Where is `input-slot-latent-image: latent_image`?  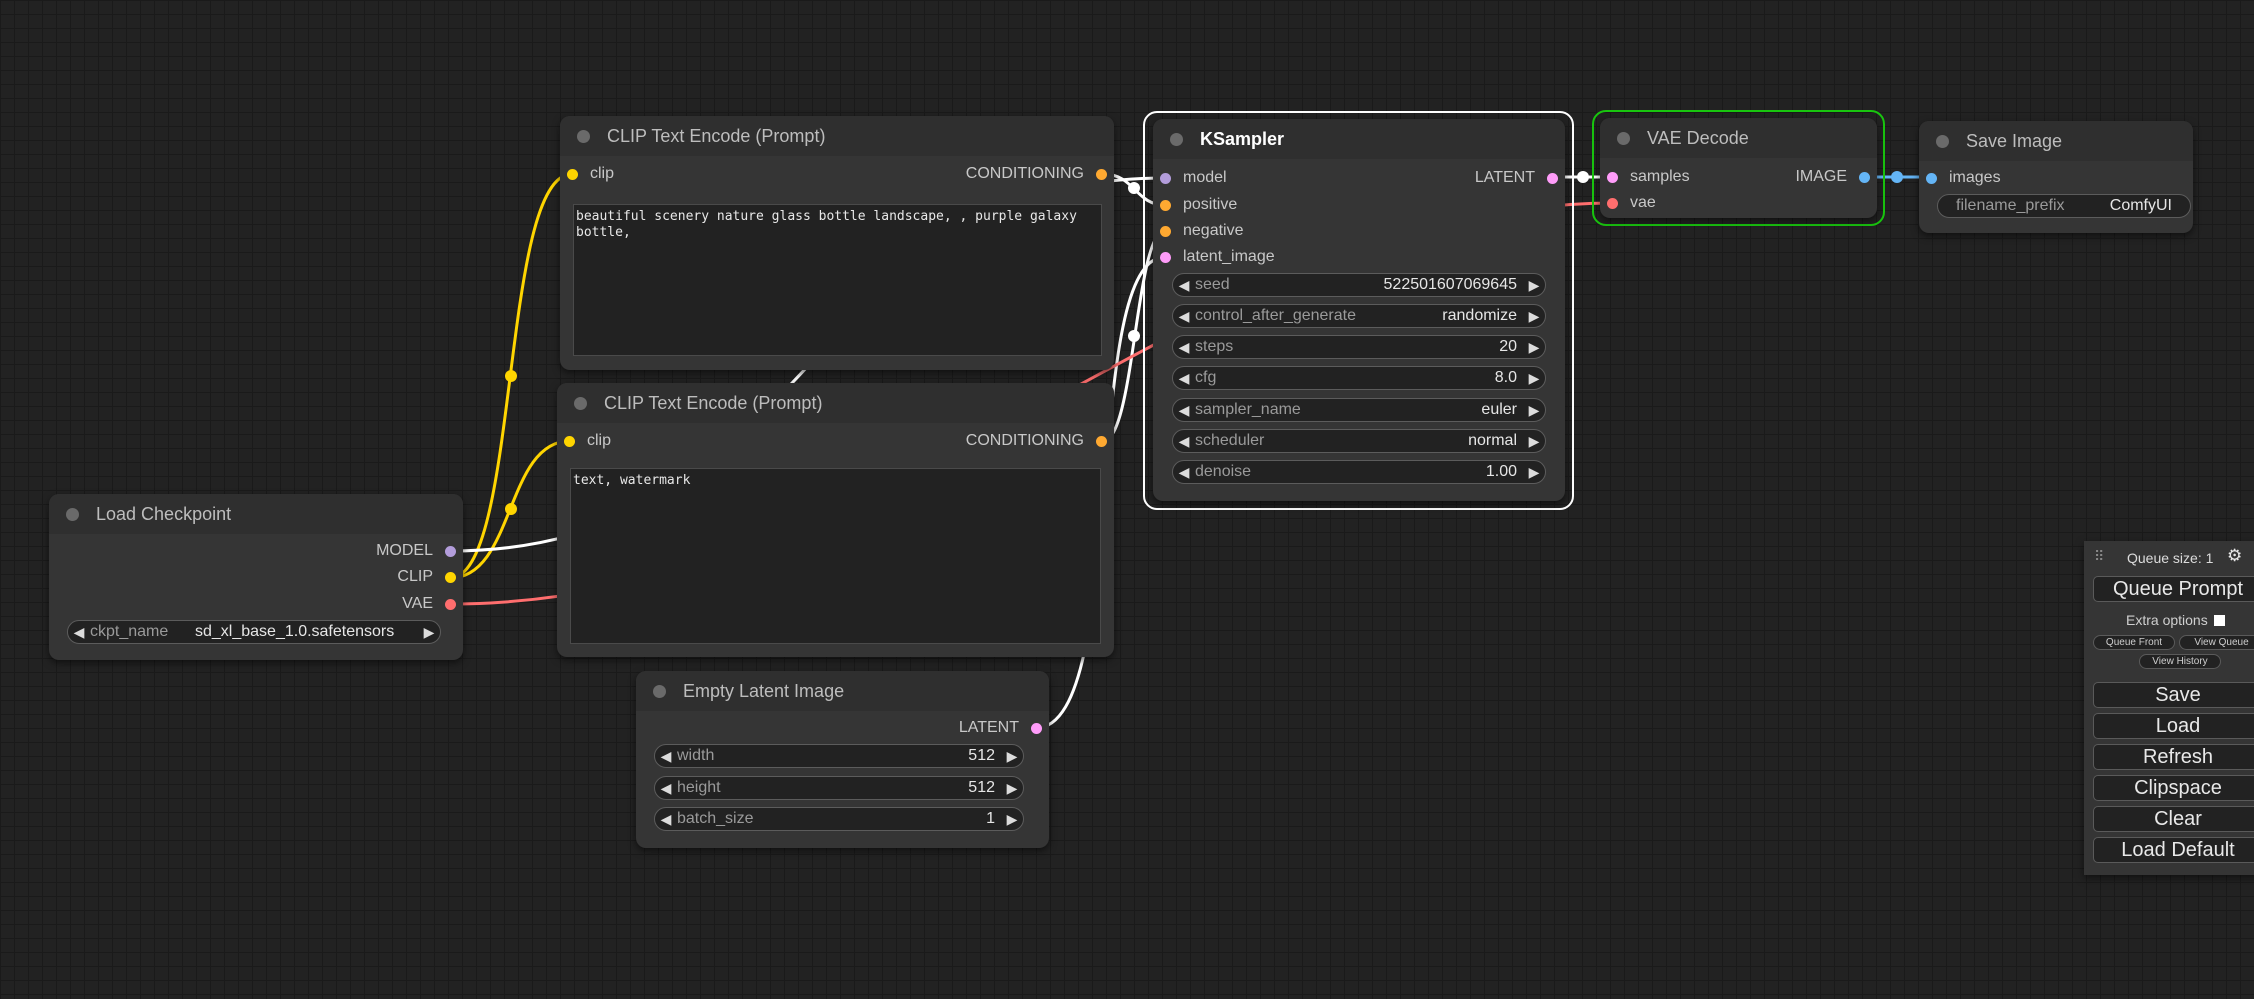
input-slot-latent-image: latent_image is located at coordinates (1217, 257).